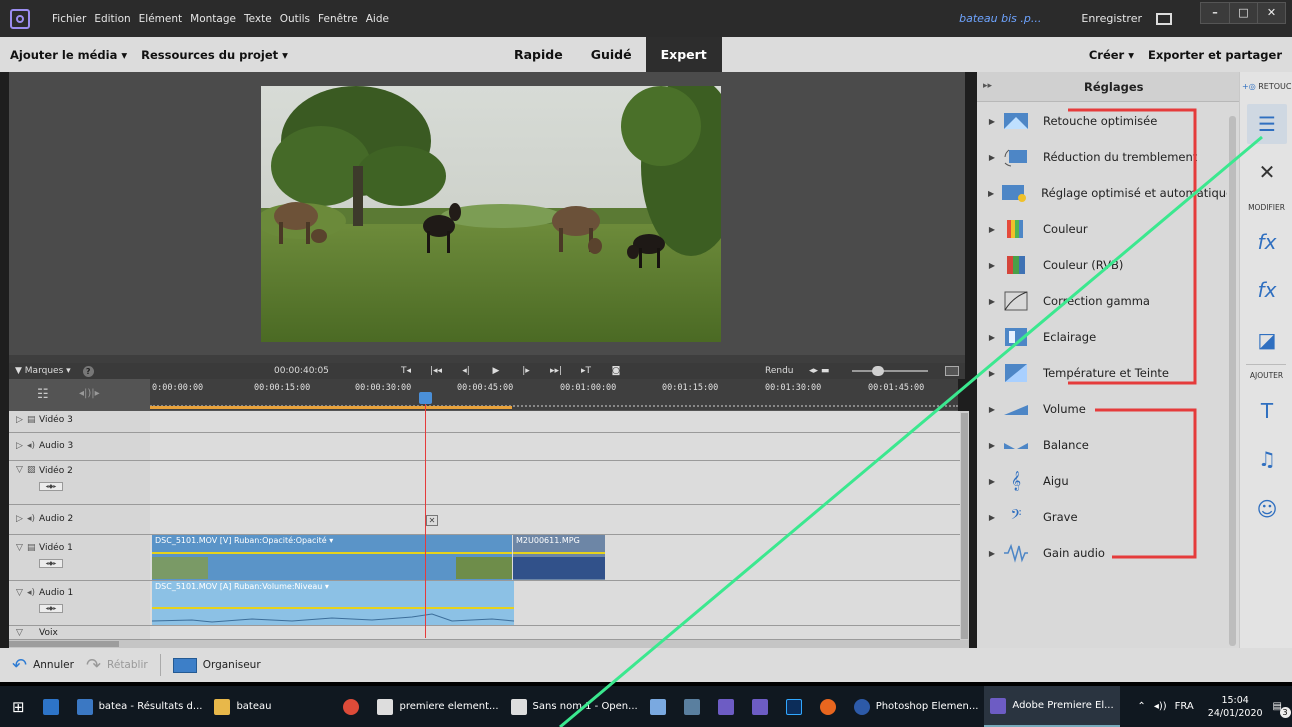  I want to click on playhead-line, so click(425, 520).